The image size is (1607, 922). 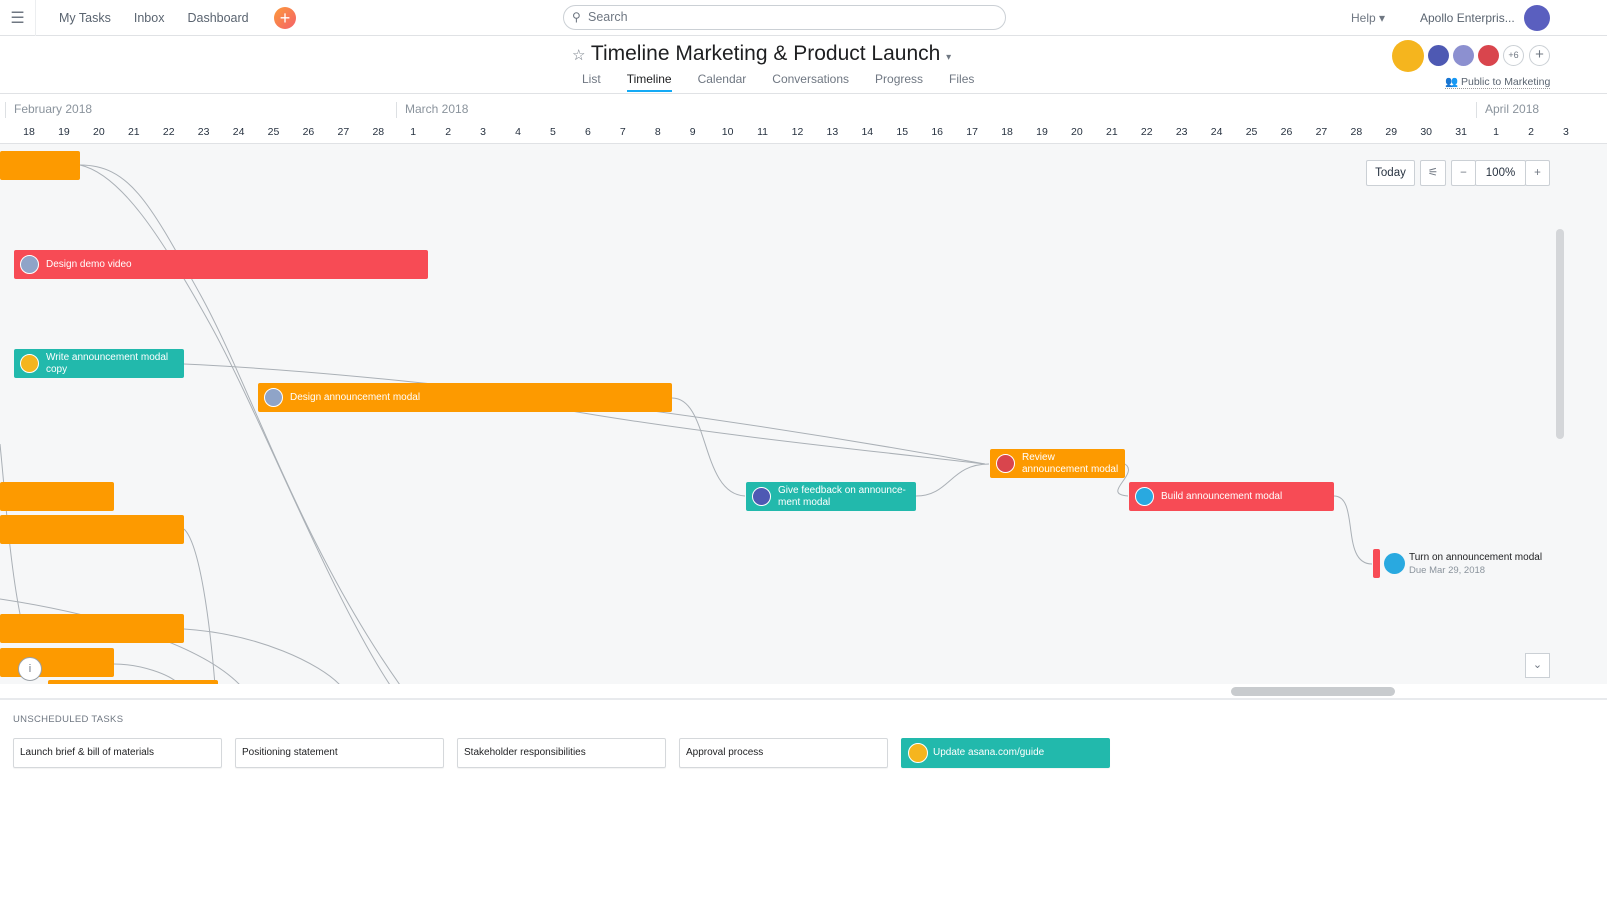 What do you see at coordinates (692, 132) in the screenshot?
I see `day-label: 9` at bounding box center [692, 132].